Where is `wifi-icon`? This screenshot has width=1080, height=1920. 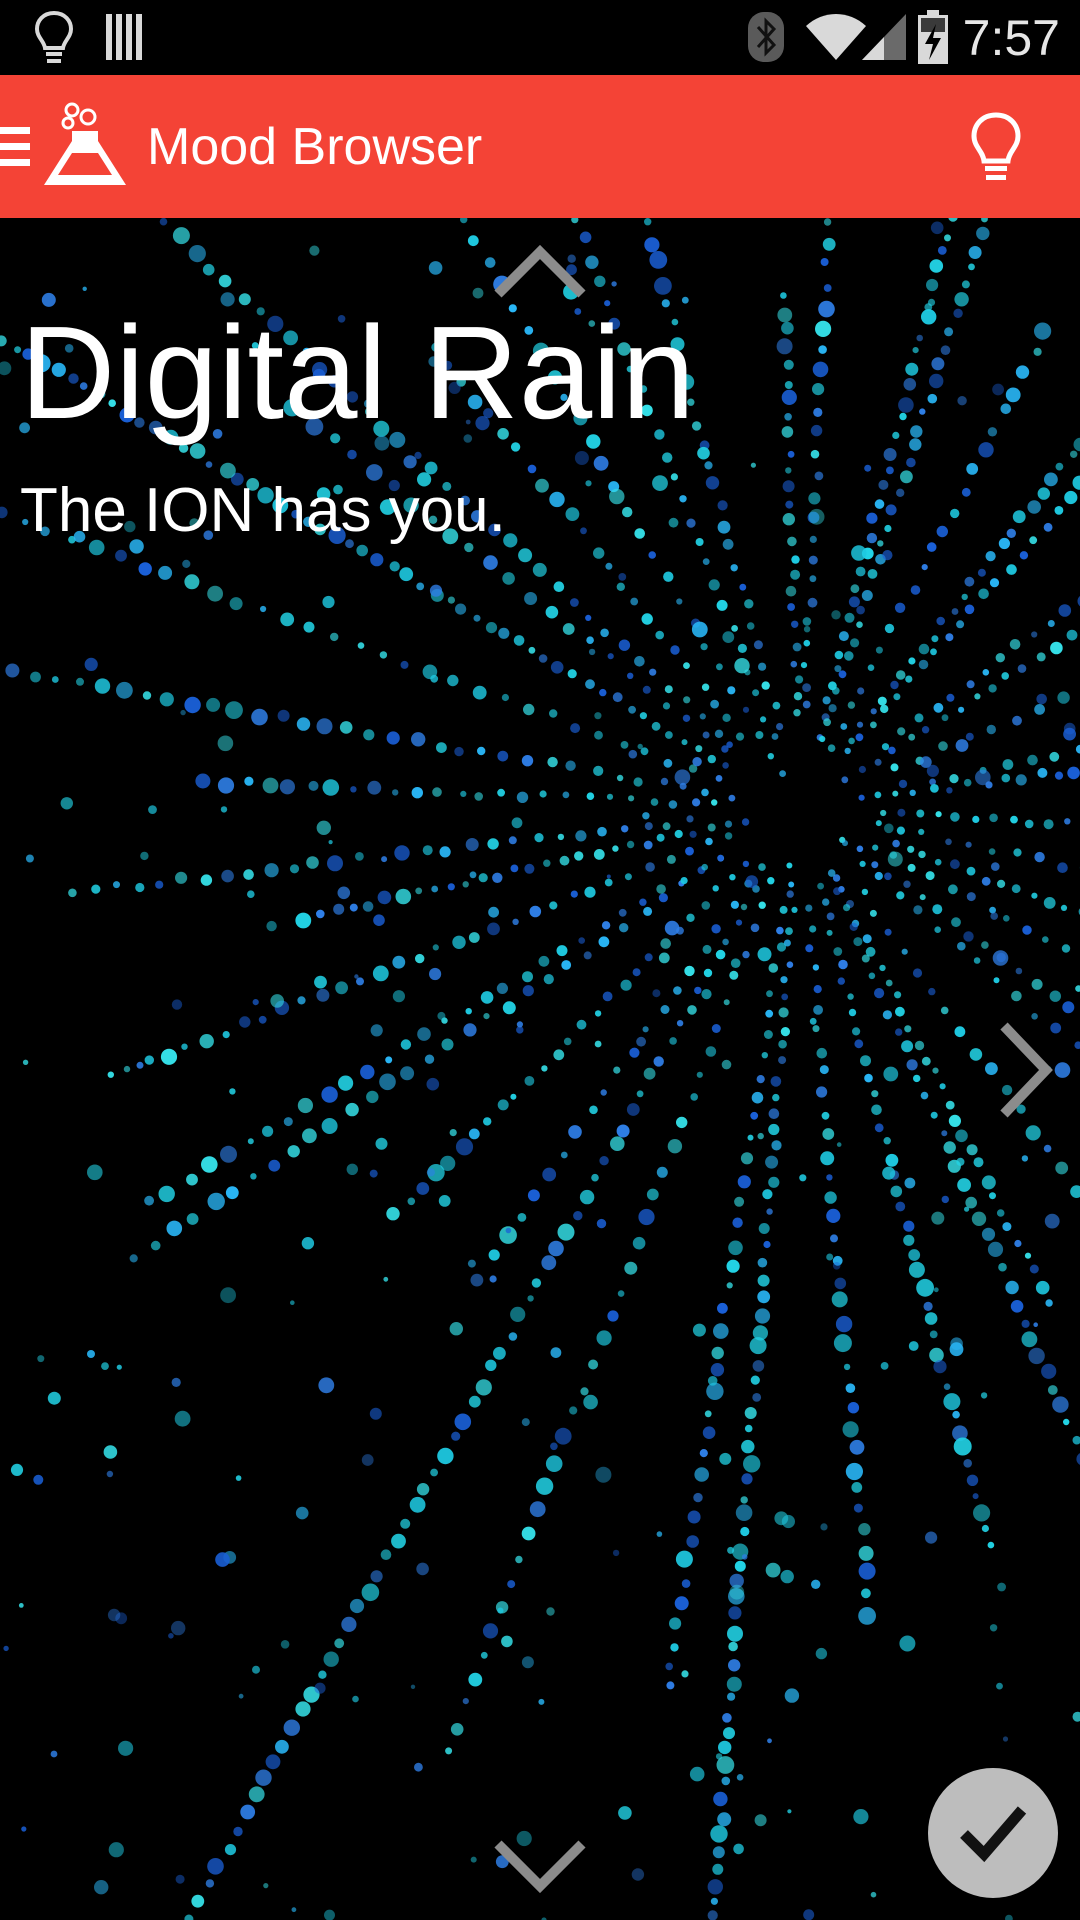 wifi-icon is located at coordinates (836, 39).